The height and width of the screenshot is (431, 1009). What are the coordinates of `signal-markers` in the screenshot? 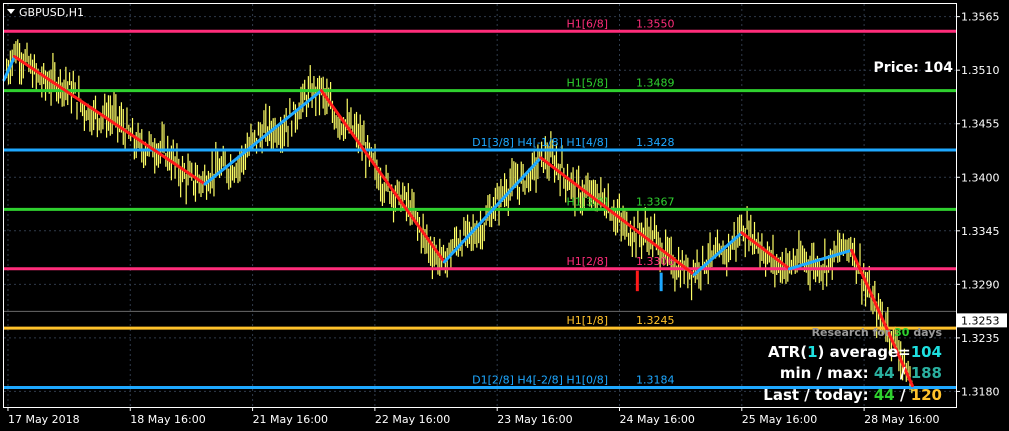 It's located at (649, 281).